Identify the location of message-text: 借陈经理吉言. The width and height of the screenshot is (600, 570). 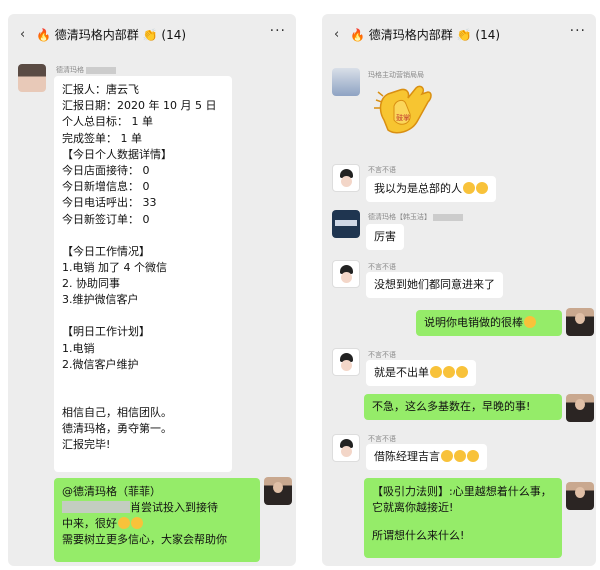
(407, 456).